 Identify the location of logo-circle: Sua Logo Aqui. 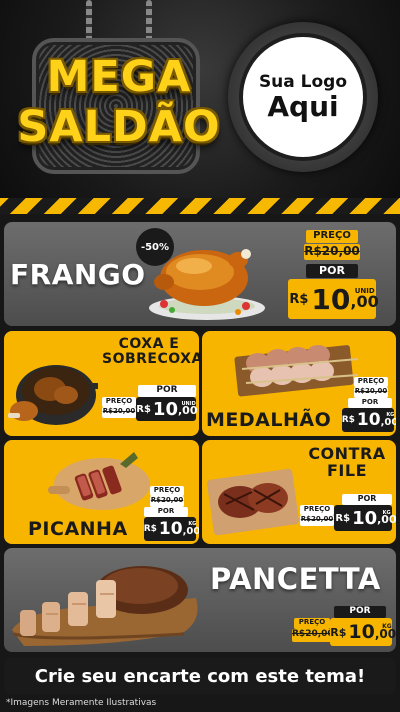
(303, 97).